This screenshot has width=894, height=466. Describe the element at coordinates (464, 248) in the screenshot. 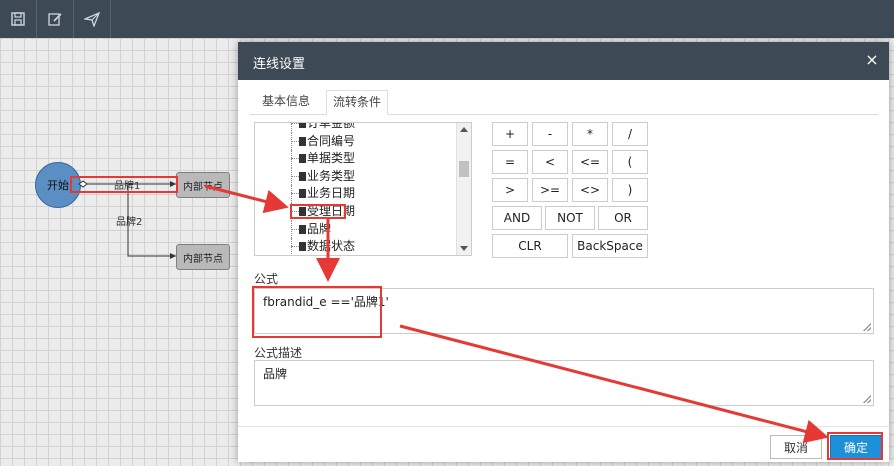

I see `scroll-down-icon` at that location.